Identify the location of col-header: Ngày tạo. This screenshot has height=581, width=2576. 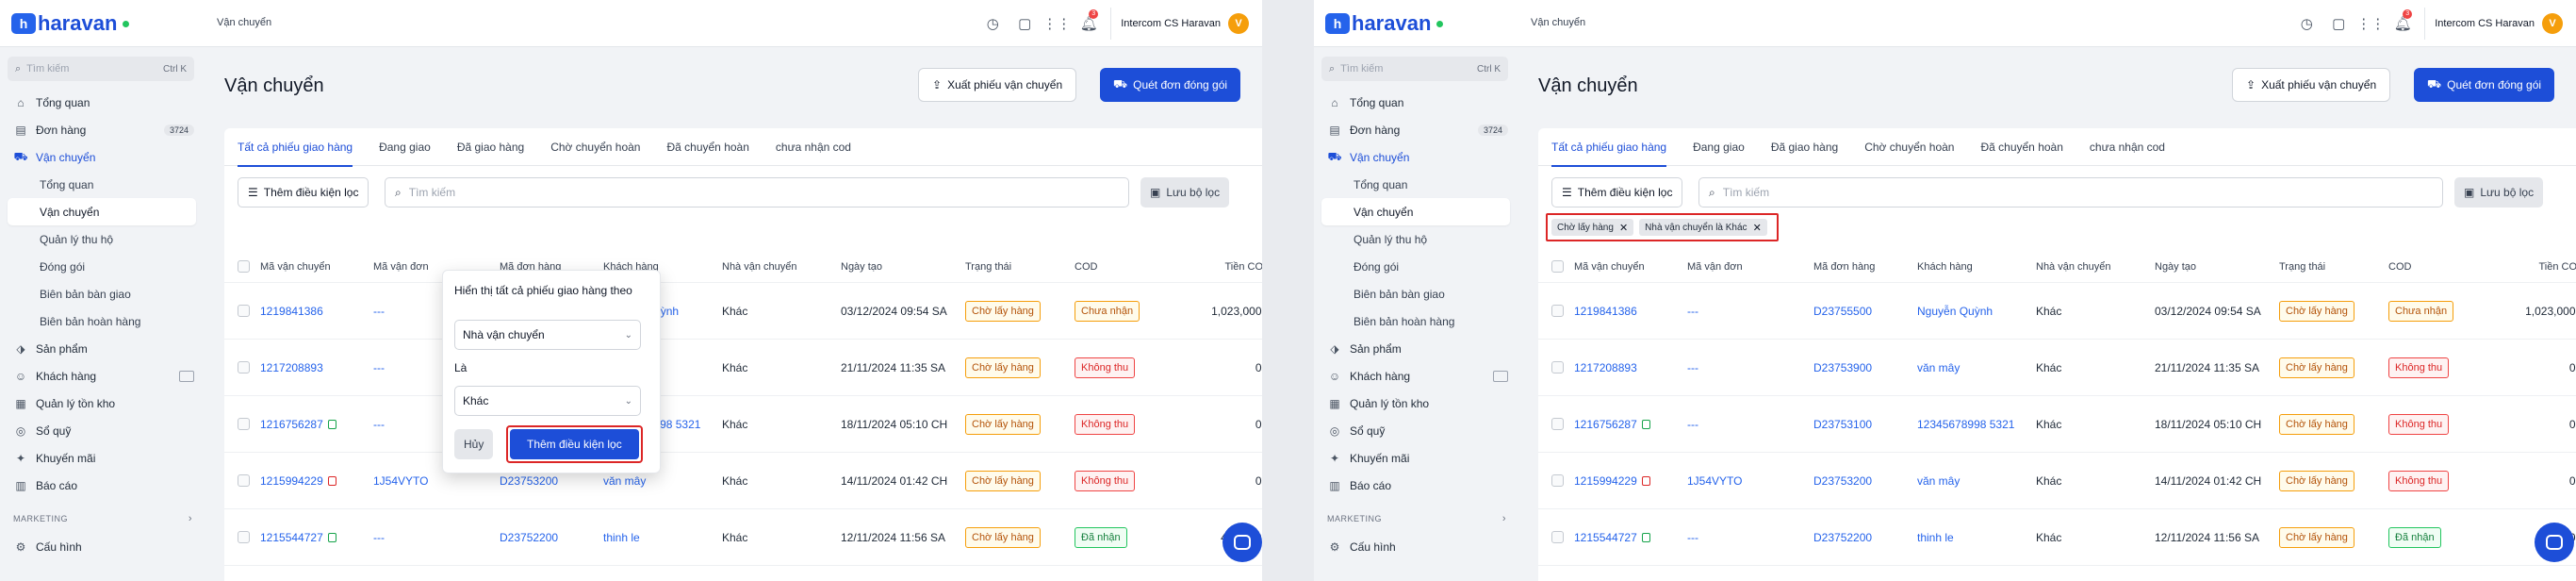
(2217, 267).